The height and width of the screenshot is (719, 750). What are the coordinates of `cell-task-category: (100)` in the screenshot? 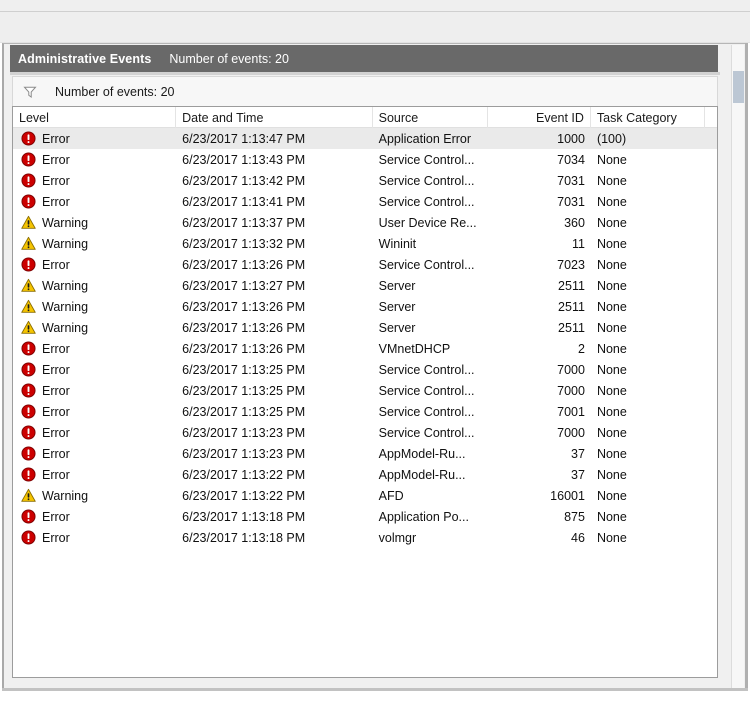 It's located at (611, 138).